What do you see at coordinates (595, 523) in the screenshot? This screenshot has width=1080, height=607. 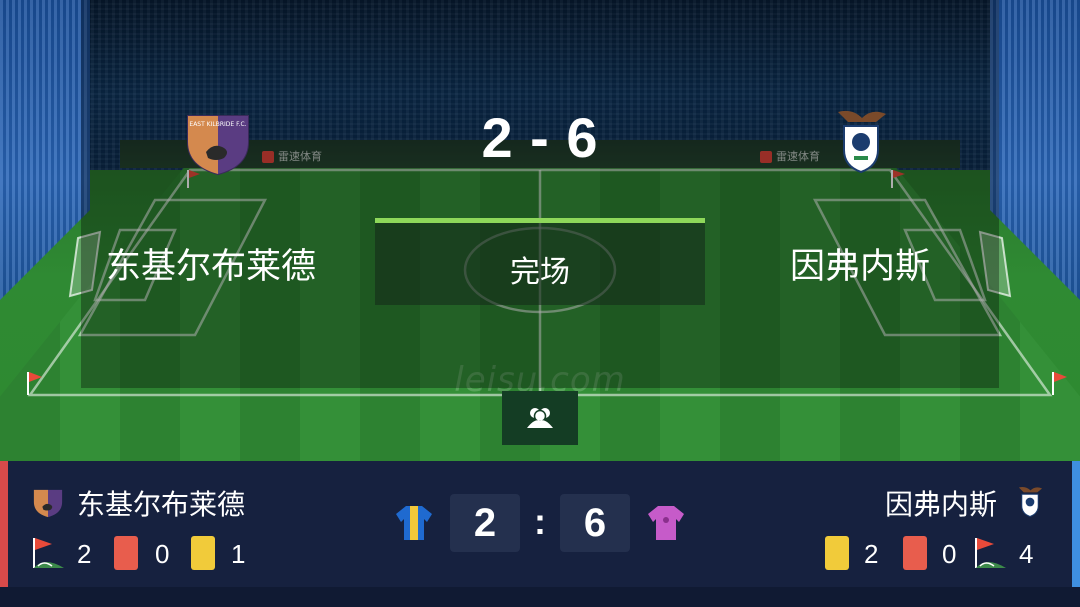 I see `away-score: 6` at bounding box center [595, 523].